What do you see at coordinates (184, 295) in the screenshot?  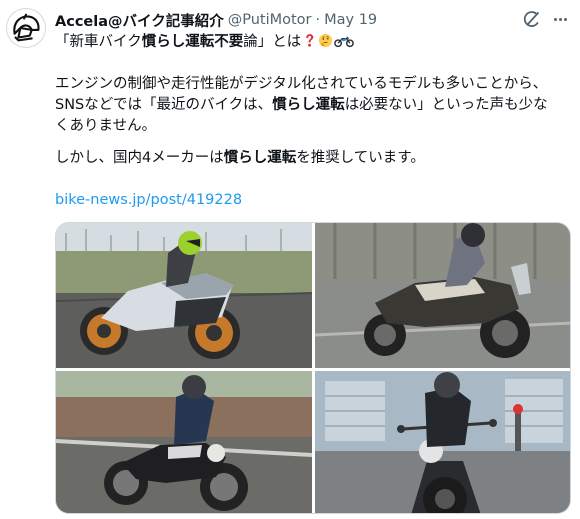 I see `photo-sport-bike` at bounding box center [184, 295].